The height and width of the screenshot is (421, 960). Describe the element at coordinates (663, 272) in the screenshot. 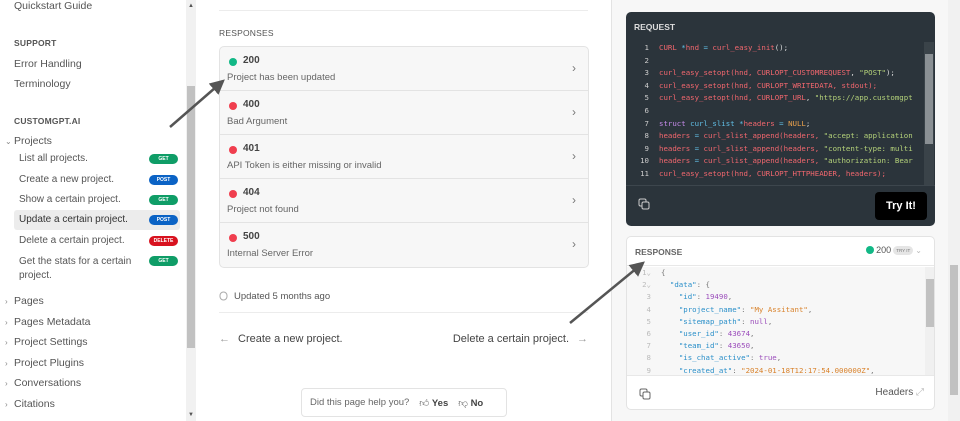

I see `code-token: {` at that location.